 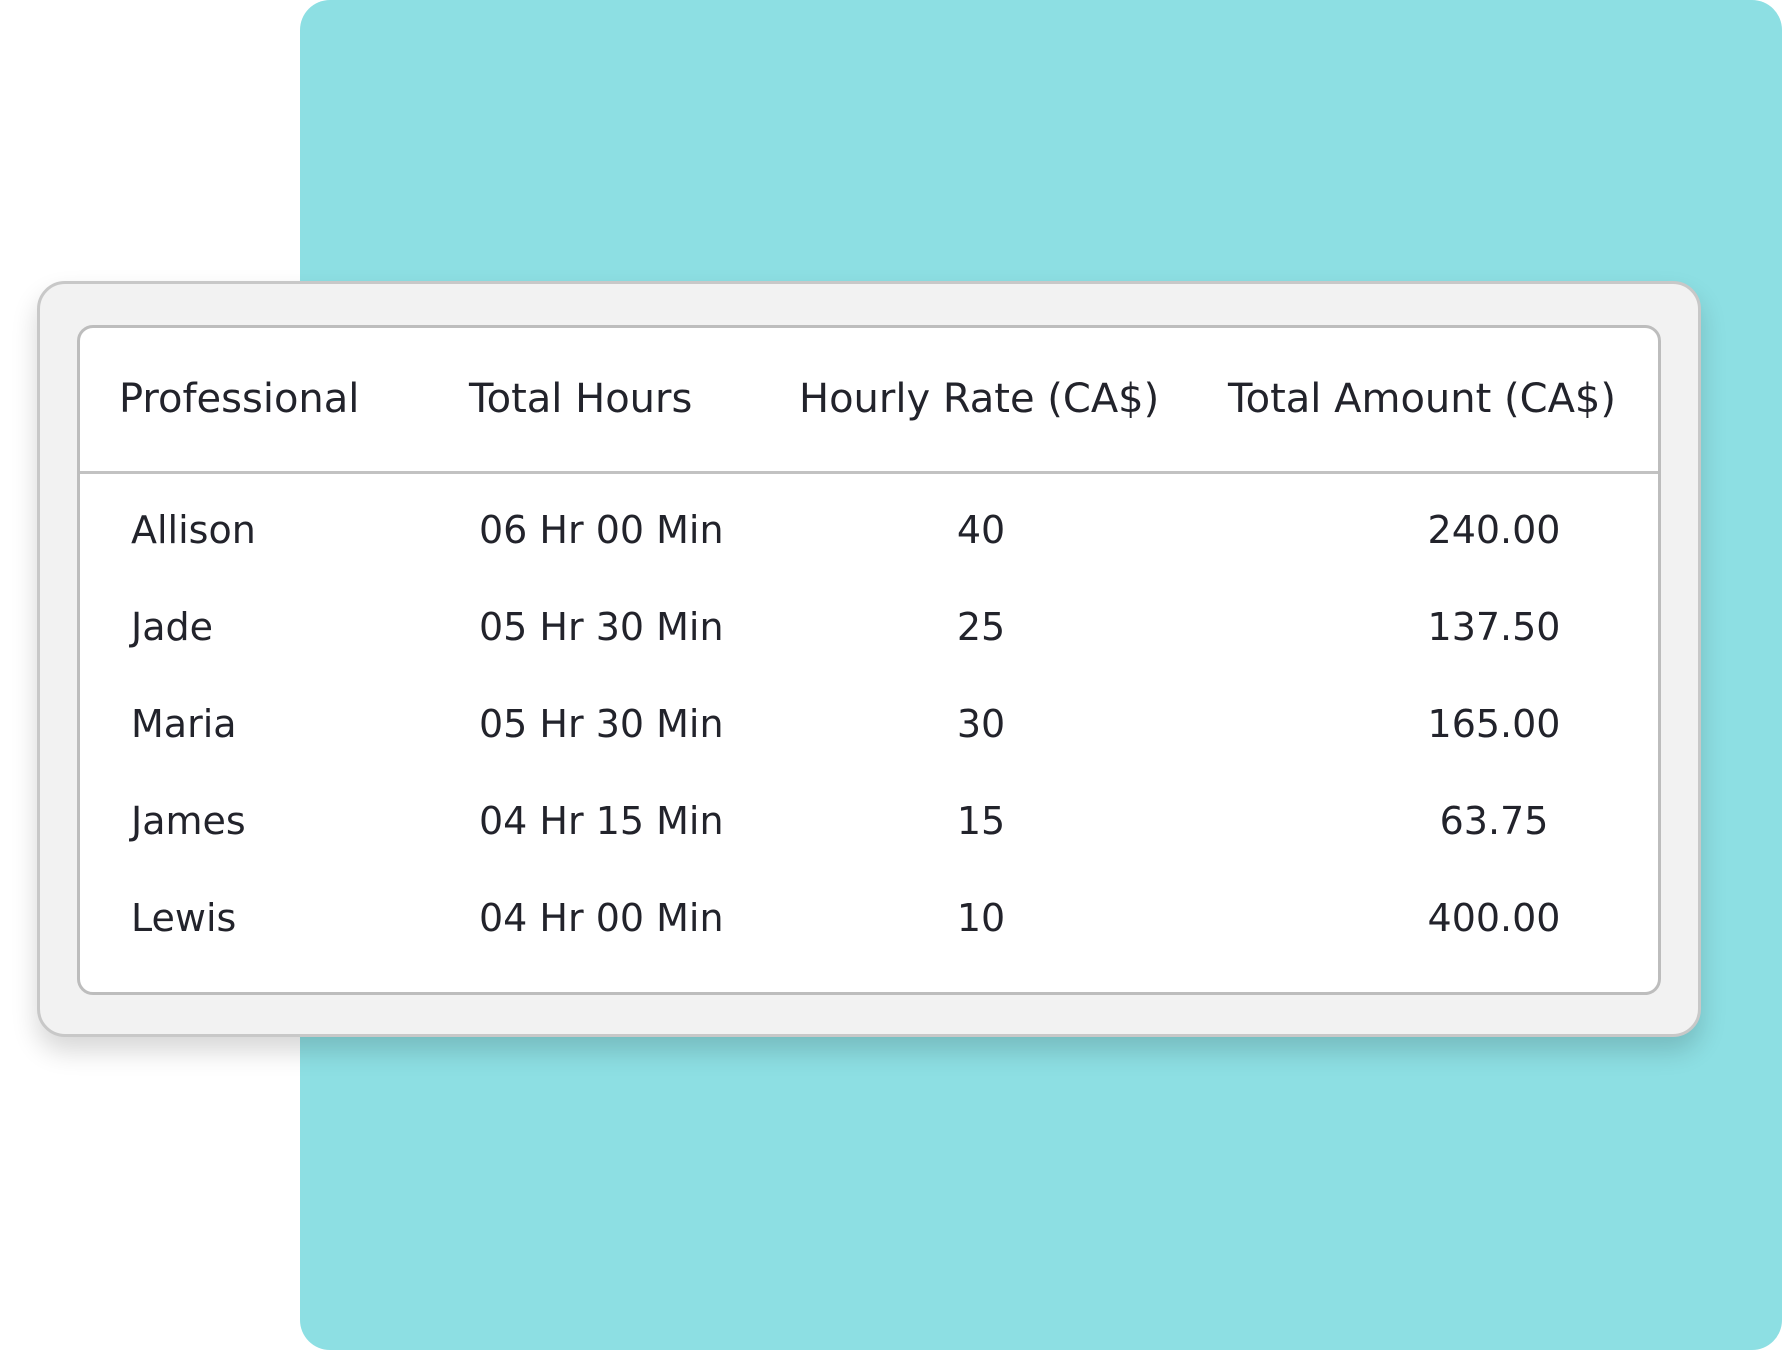 I want to click on column-header-total-hours: Total Hours, so click(x=581, y=399).